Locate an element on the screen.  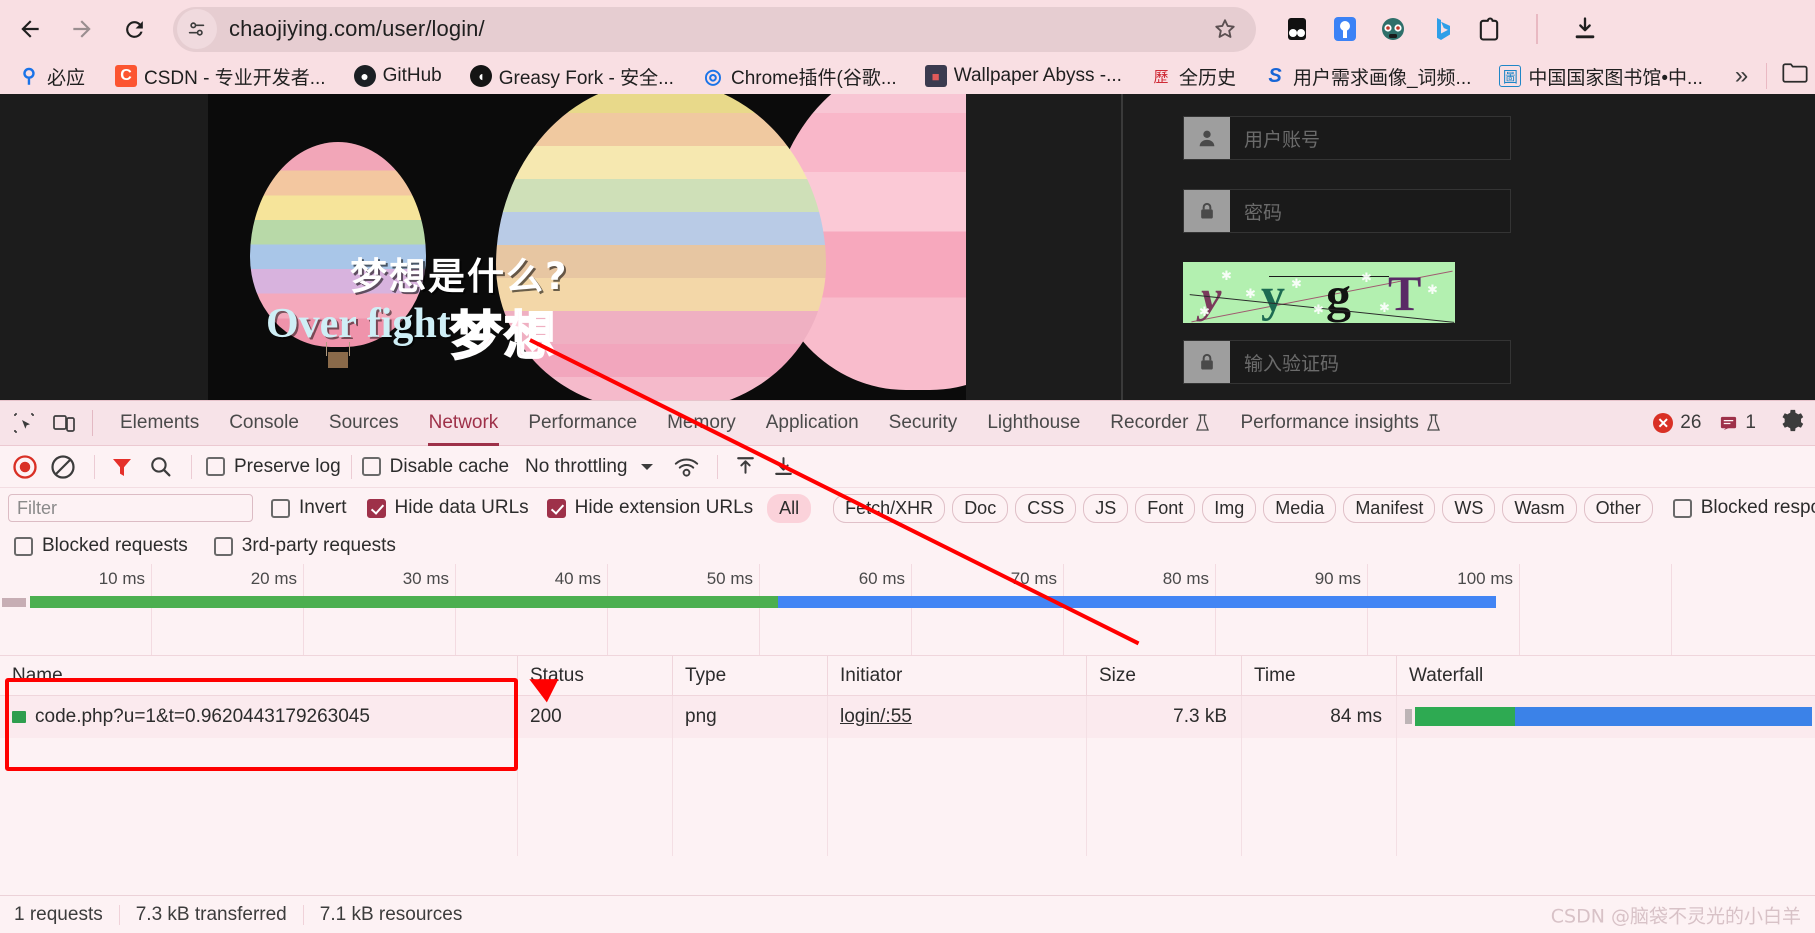
download-button is located at coordinates (1585, 29).